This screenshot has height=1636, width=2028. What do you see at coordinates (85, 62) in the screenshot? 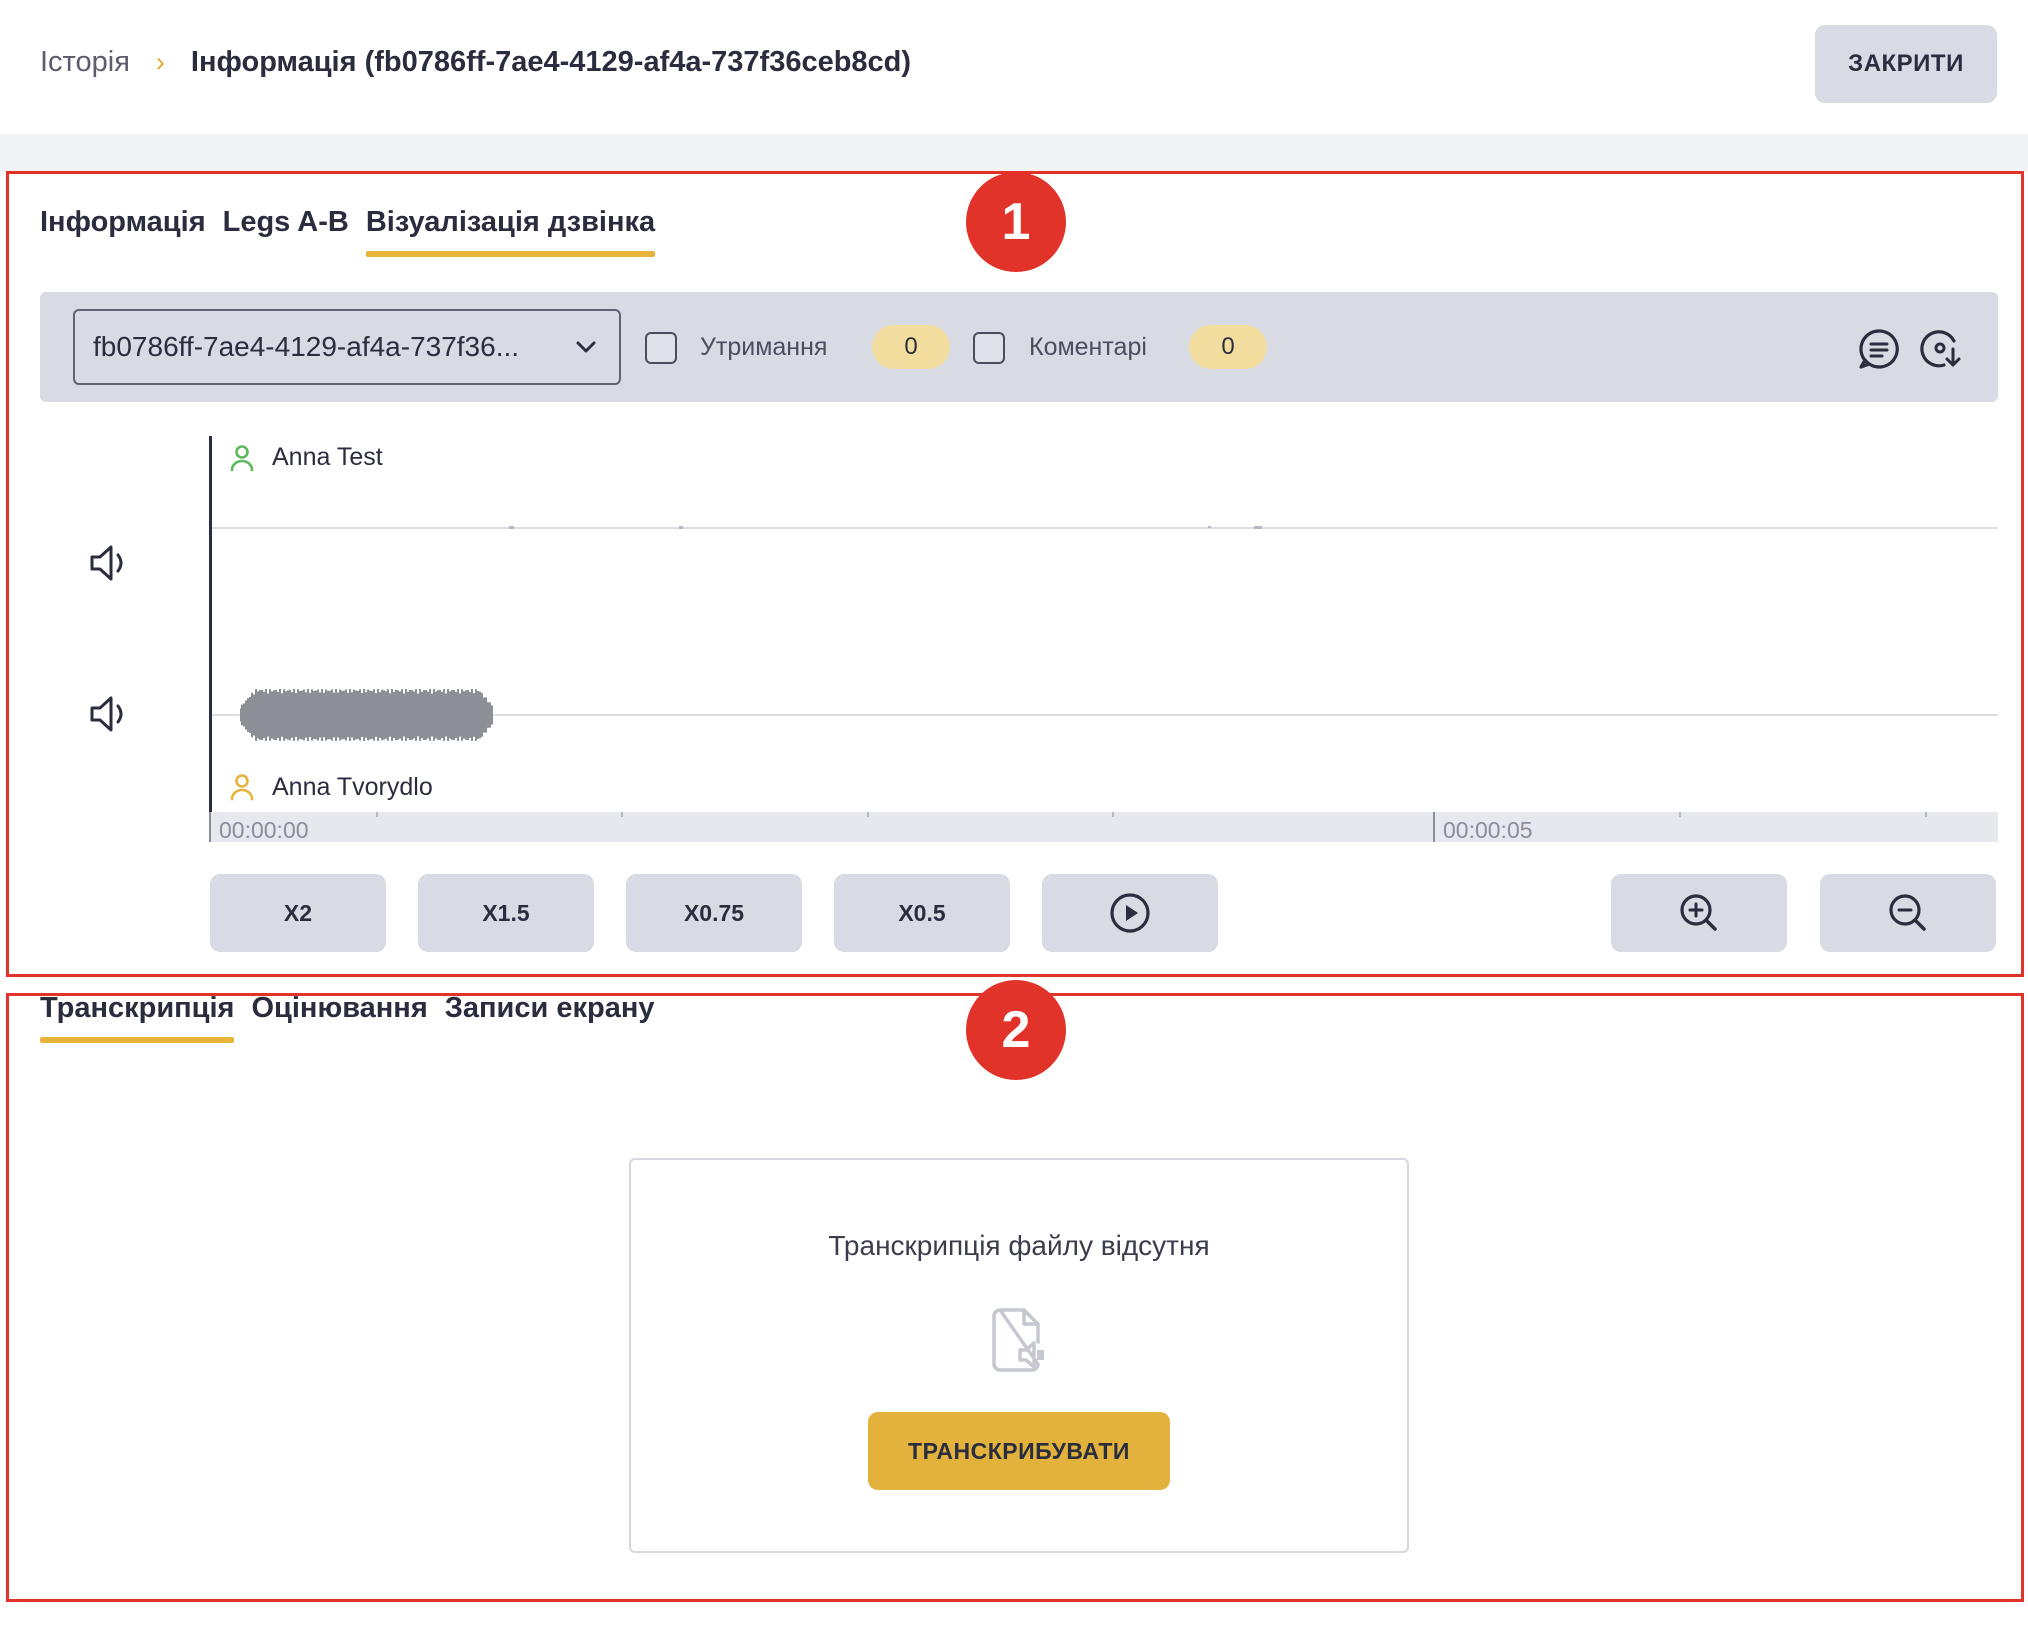
I see `breadcrumb-history-link: Історія` at bounding box center [85, 62].